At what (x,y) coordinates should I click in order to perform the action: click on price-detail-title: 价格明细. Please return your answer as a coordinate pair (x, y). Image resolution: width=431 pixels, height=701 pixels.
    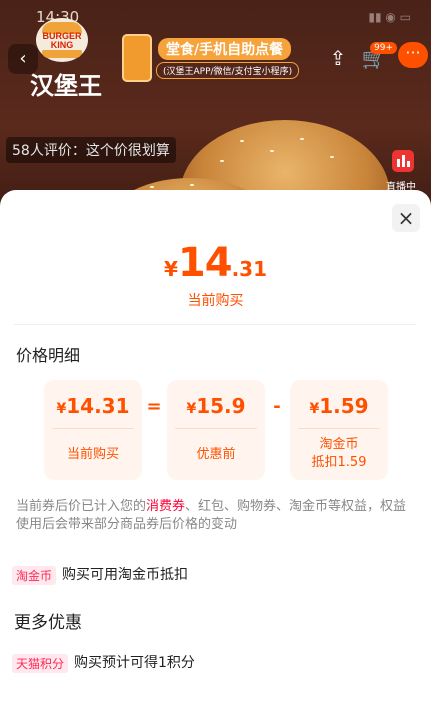
    Looking at the image, I should click on (48, 355).